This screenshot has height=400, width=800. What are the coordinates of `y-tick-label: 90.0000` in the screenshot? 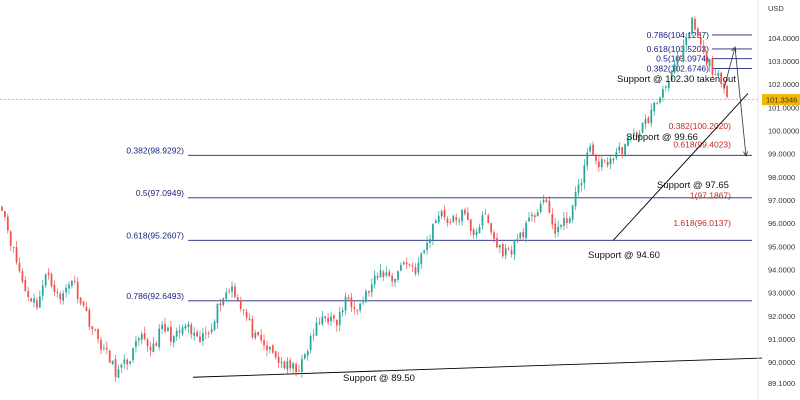 It's located at (781, 362).